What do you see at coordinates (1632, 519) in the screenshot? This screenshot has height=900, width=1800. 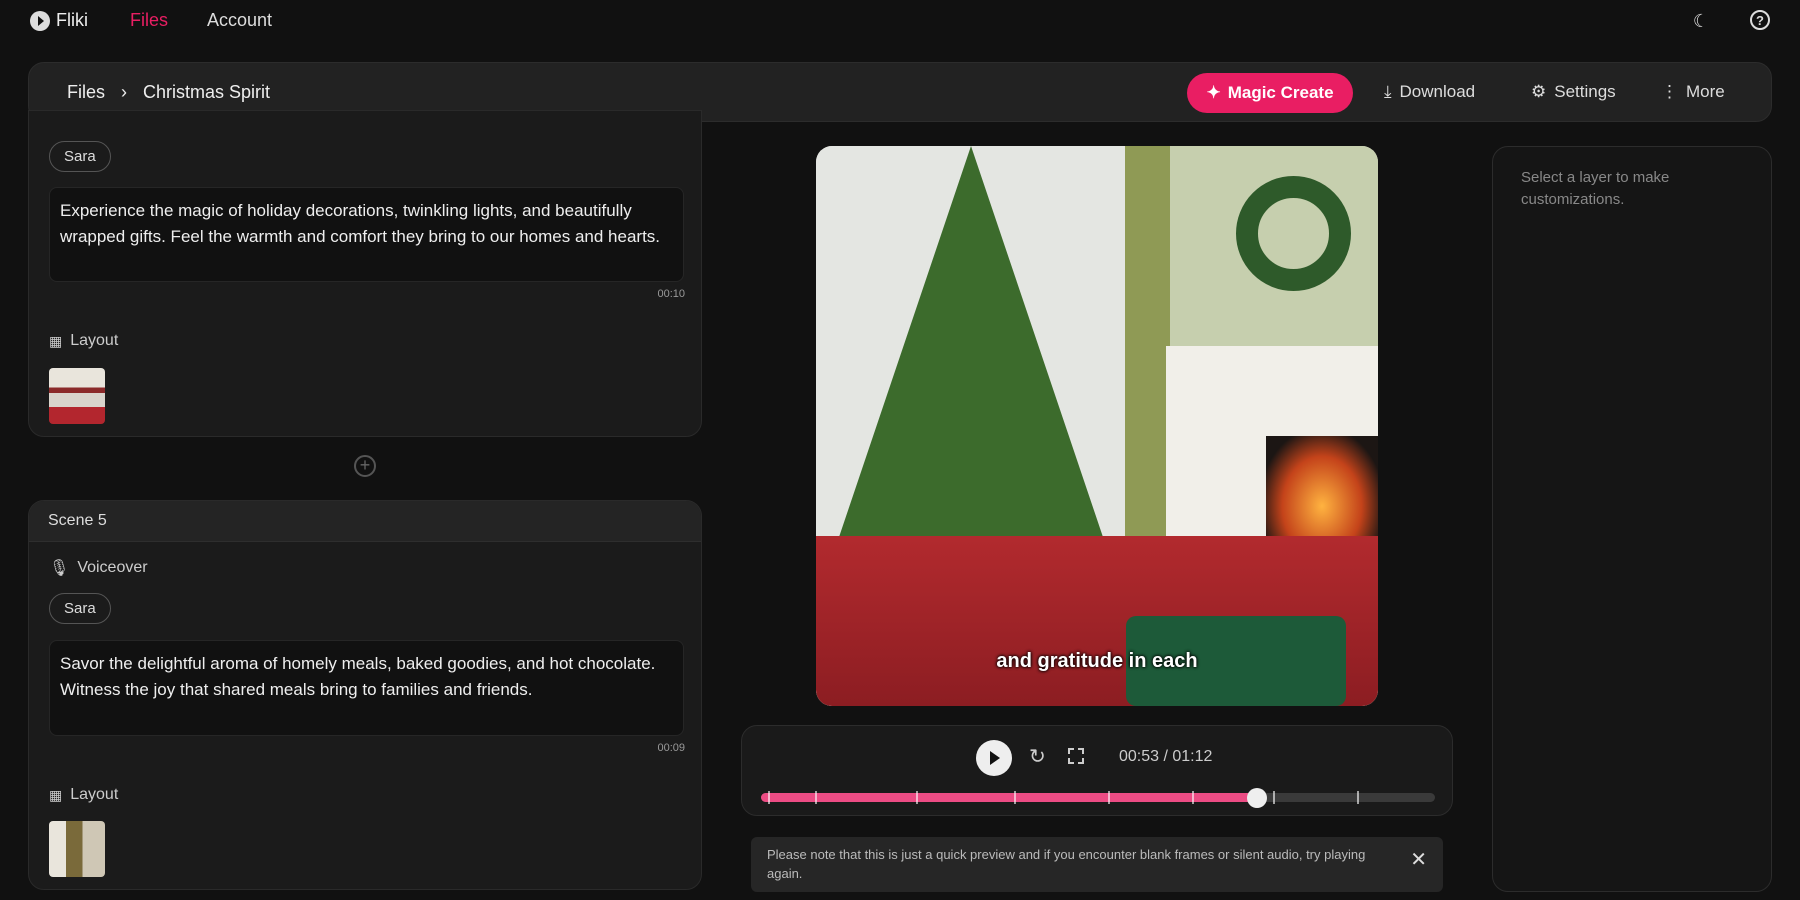 I see `properties-panel: Select a layer to make customizations.` at bounding box center [1632, 519].